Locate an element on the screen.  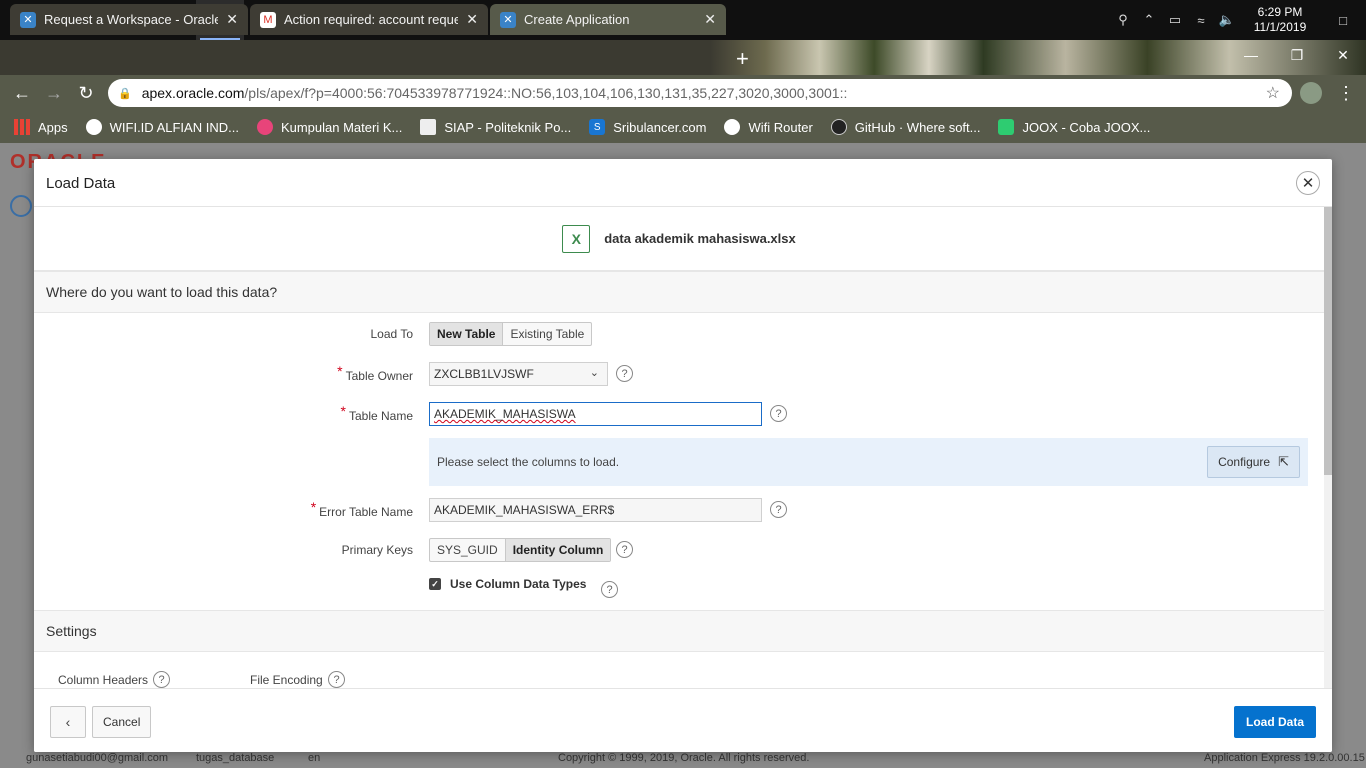
file-info: X data akademik mahasiswa.xlsx is located at coordinates (679, 239).